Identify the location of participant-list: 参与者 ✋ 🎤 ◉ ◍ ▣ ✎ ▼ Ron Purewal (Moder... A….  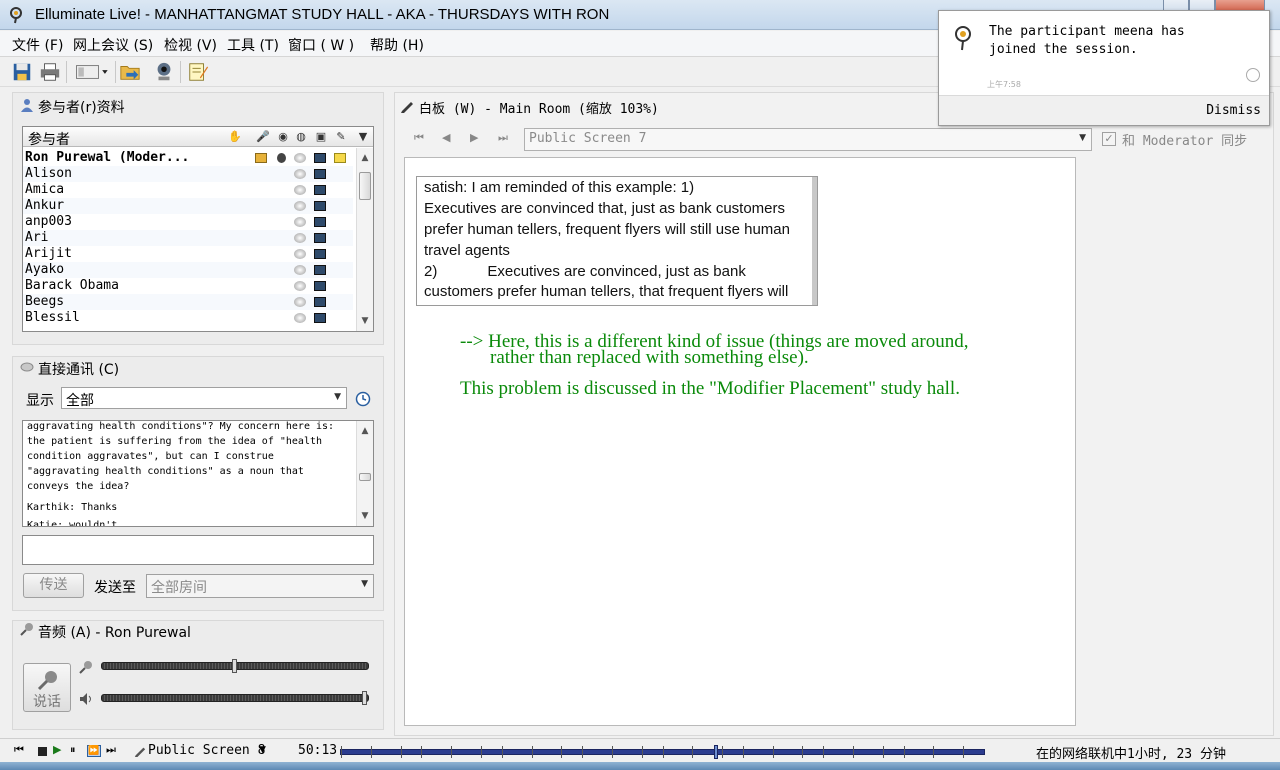
(198, 229).